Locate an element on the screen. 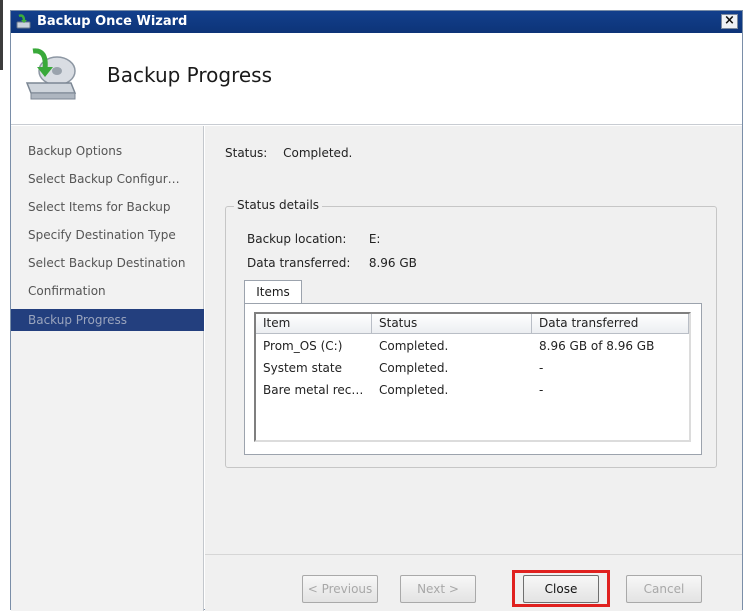  footer-separator is located at coordinates (473, 554).